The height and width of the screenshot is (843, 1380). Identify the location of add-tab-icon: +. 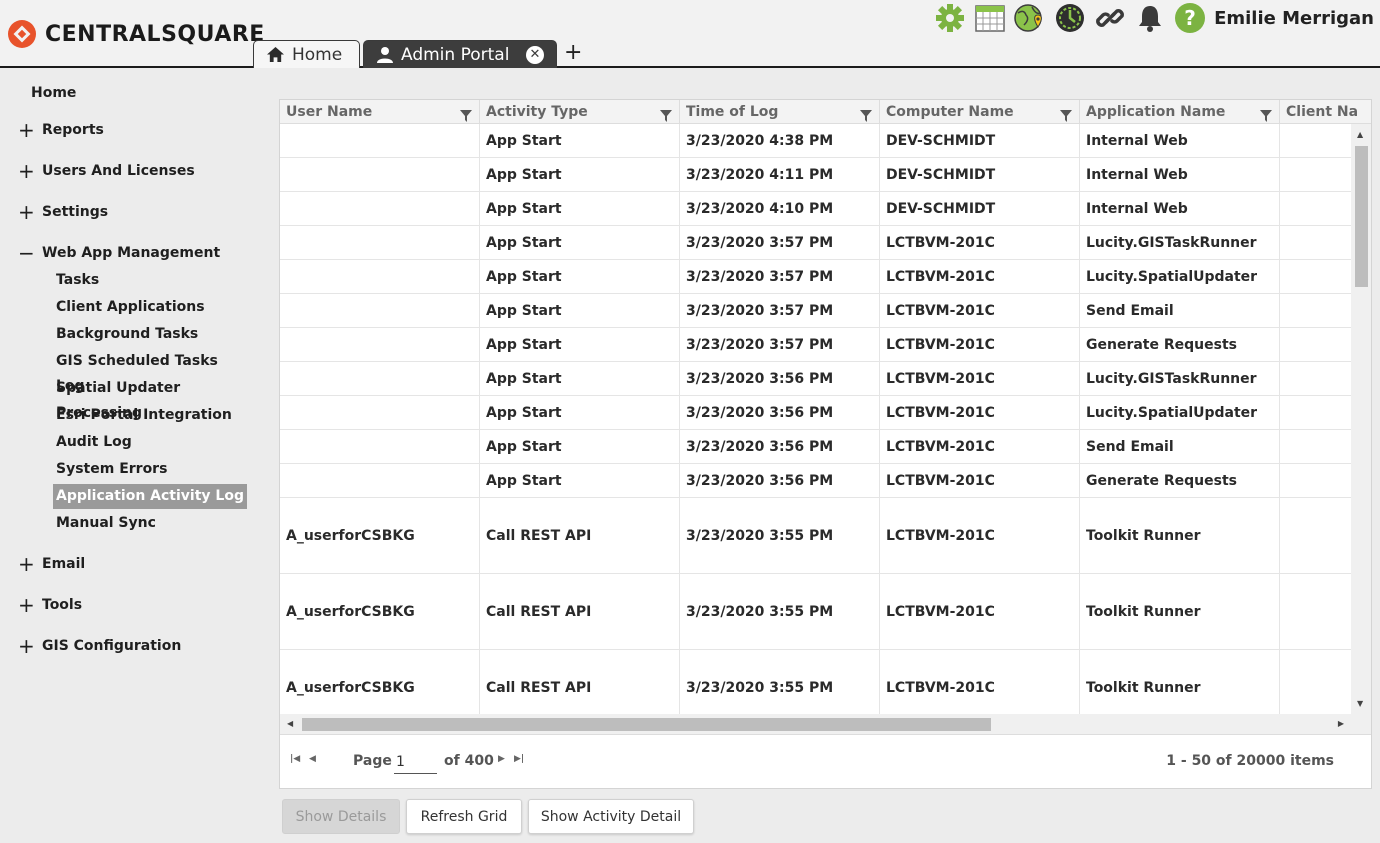
(573, 53).